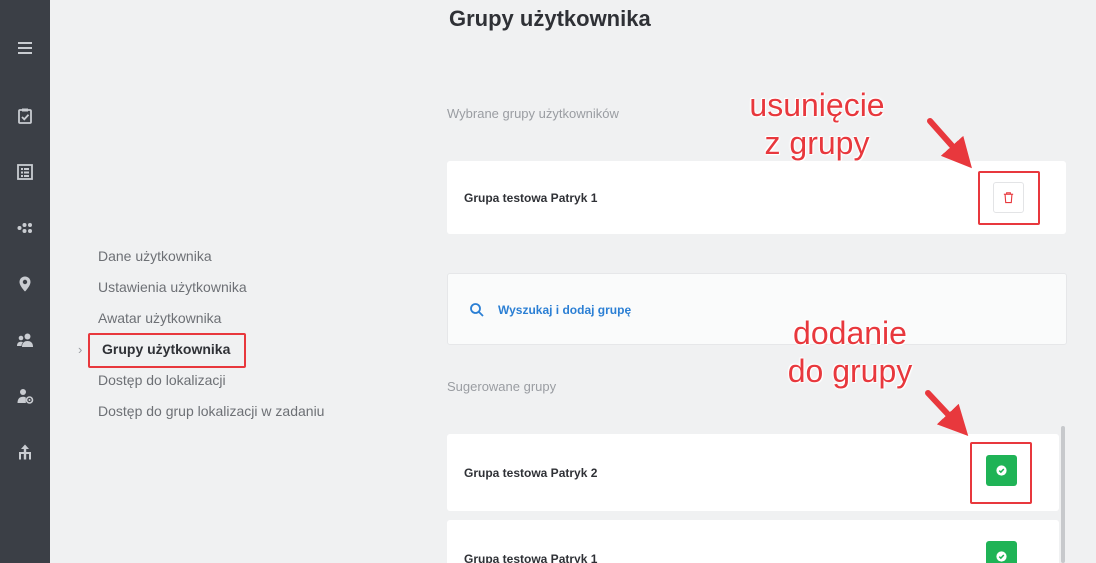  Describe the element at coordinates (25, 48) in the screenshot. I see `menu-icon` at that location.